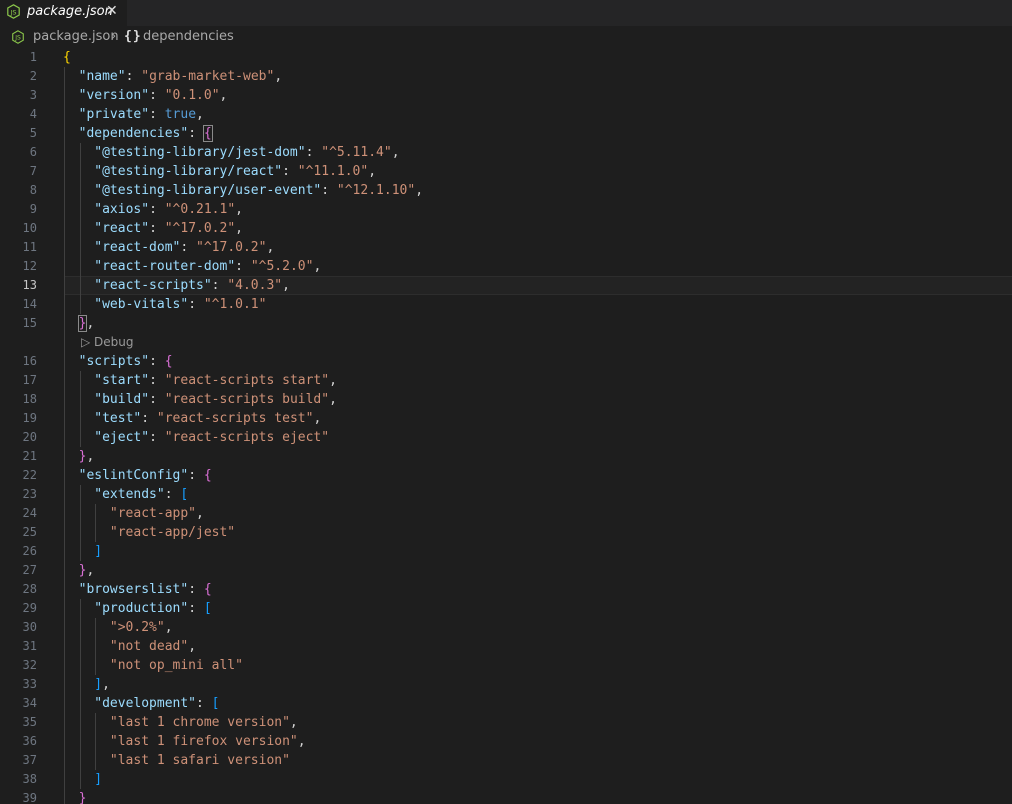  Describe the element at coordinates (207, 418) in the screenshot. I see `code-text: "test": "react-scripts test",` at that location.